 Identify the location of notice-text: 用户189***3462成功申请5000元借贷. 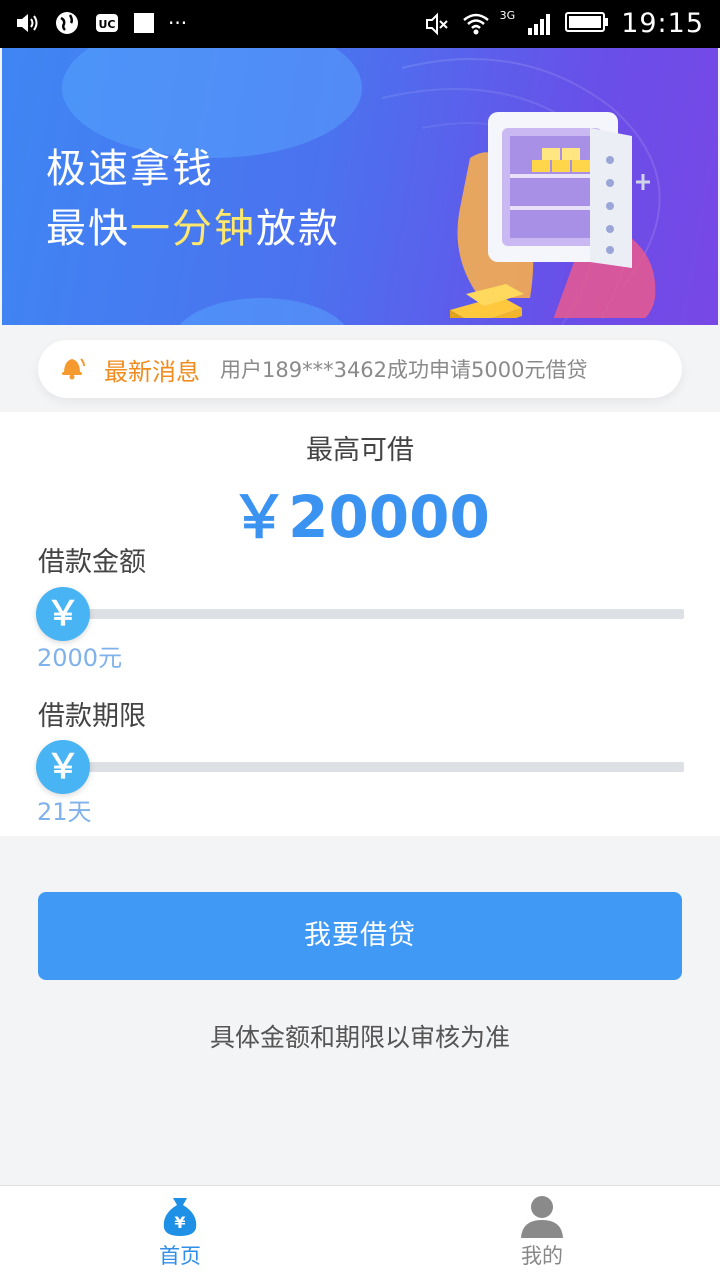
(404, 370).